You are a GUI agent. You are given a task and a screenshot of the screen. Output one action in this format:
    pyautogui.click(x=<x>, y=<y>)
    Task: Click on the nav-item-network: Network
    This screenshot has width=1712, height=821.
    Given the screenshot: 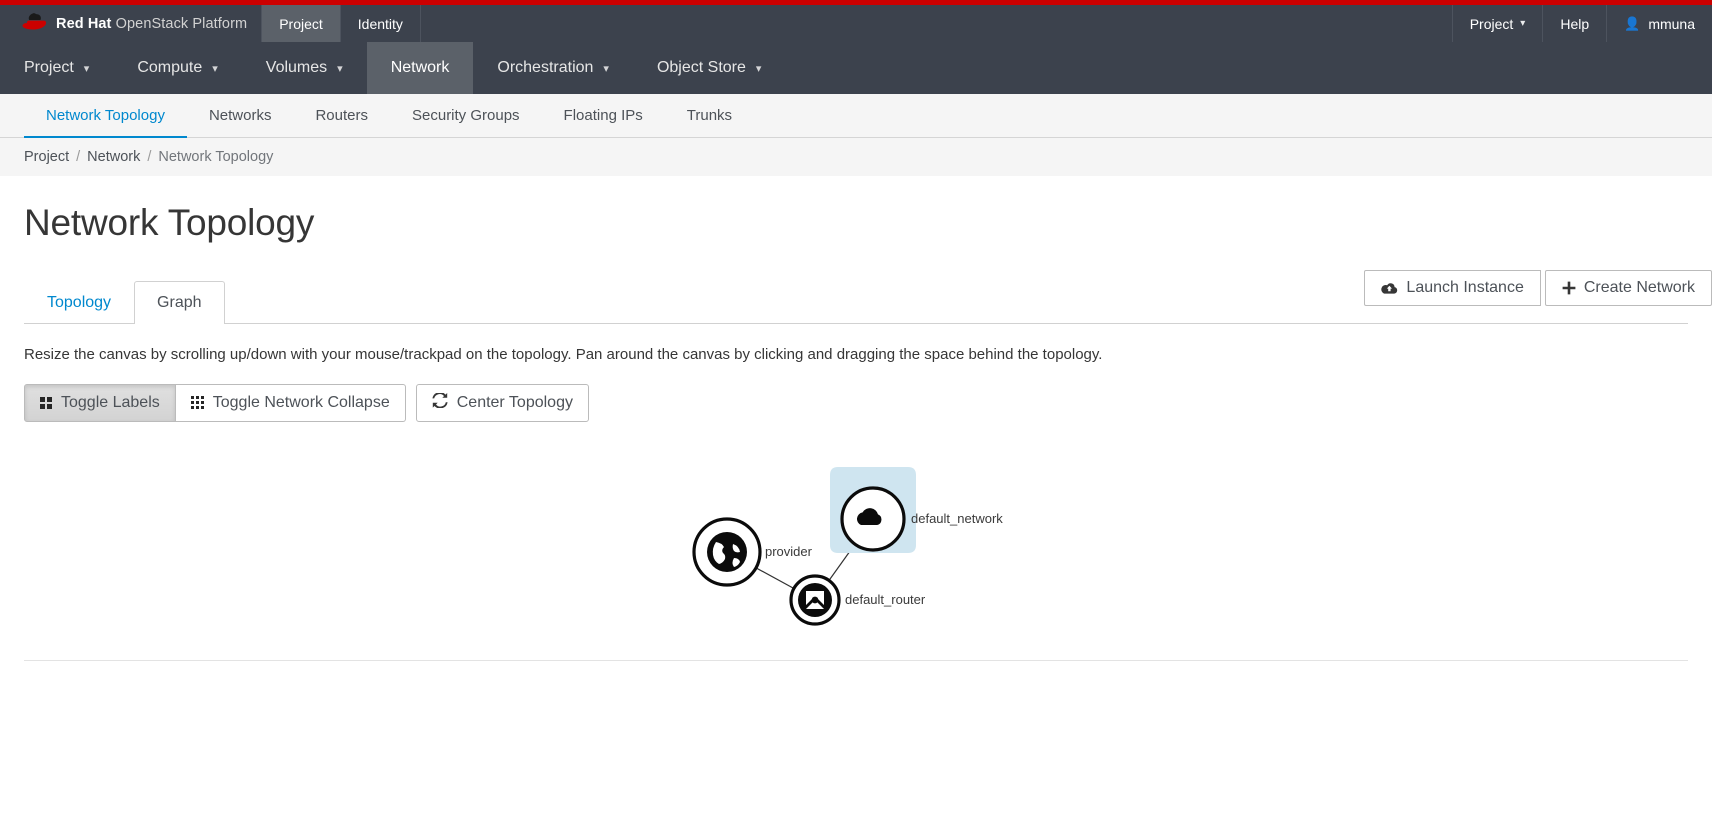 What is the action you would take?
    pyautogui.click(x=420, y=68)
    